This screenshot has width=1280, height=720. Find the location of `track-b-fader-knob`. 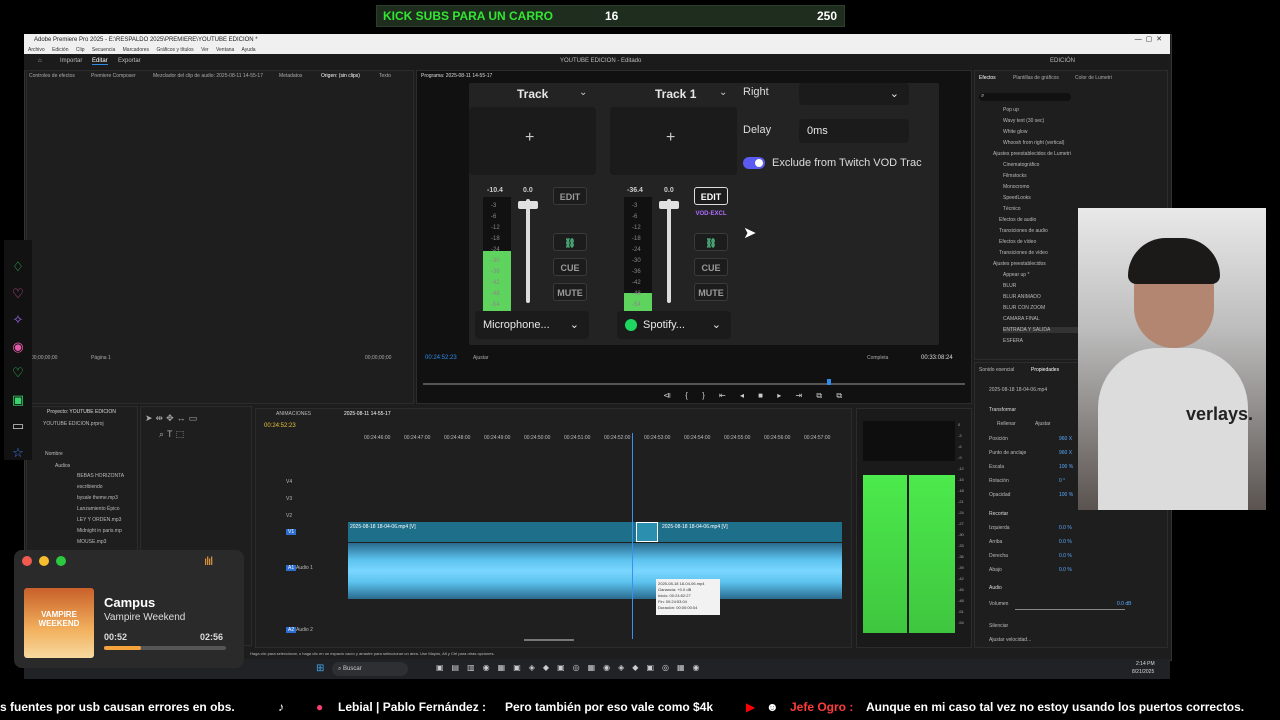

track-b-fader-knob is located at coordinates (669, 205).